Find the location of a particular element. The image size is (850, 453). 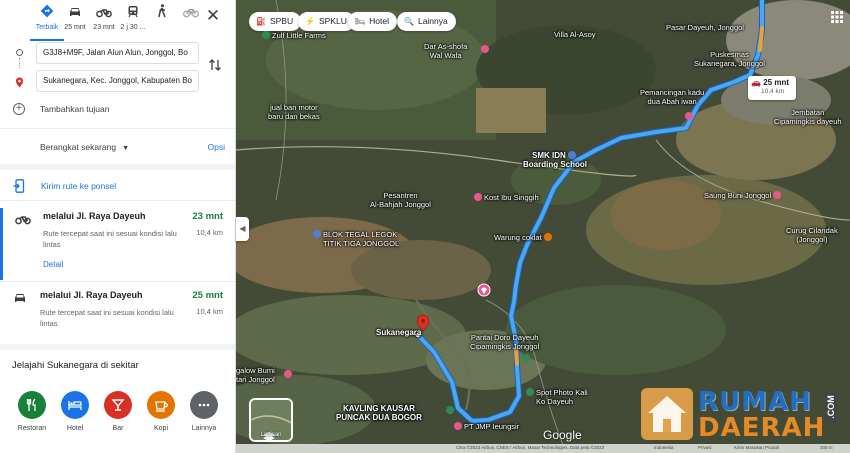

destination-label: Sukanegara is located at coordinates (398, 332).